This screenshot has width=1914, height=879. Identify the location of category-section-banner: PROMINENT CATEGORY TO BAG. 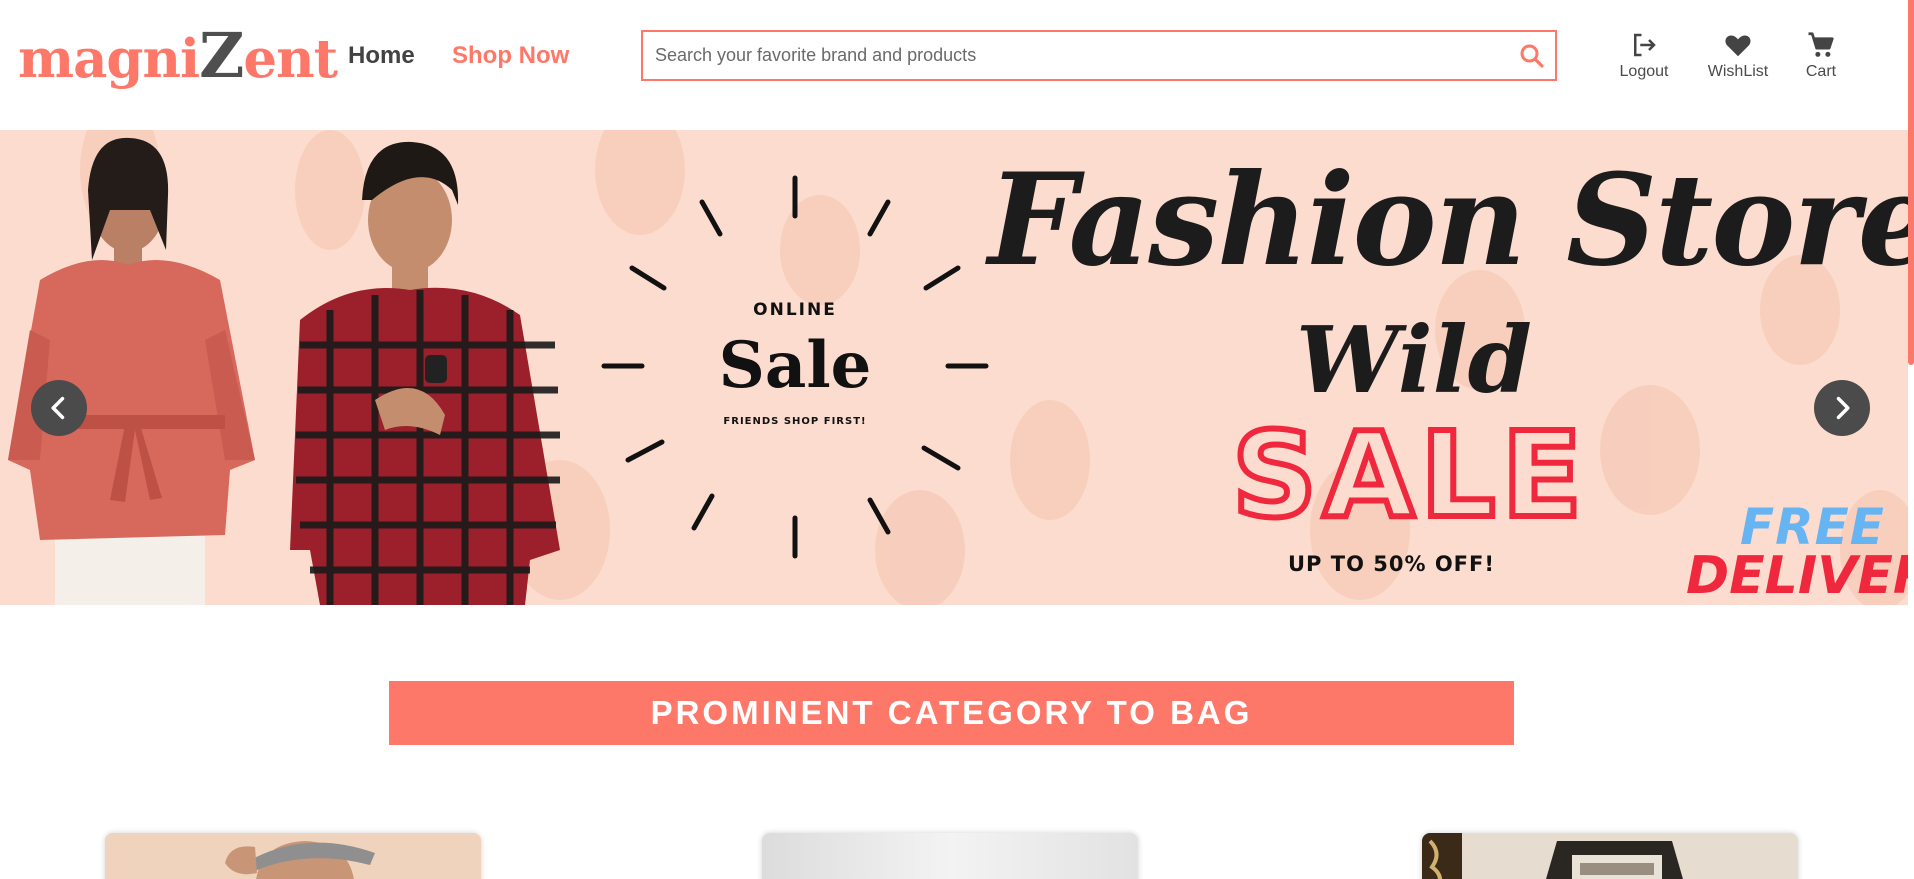
(951, 713).